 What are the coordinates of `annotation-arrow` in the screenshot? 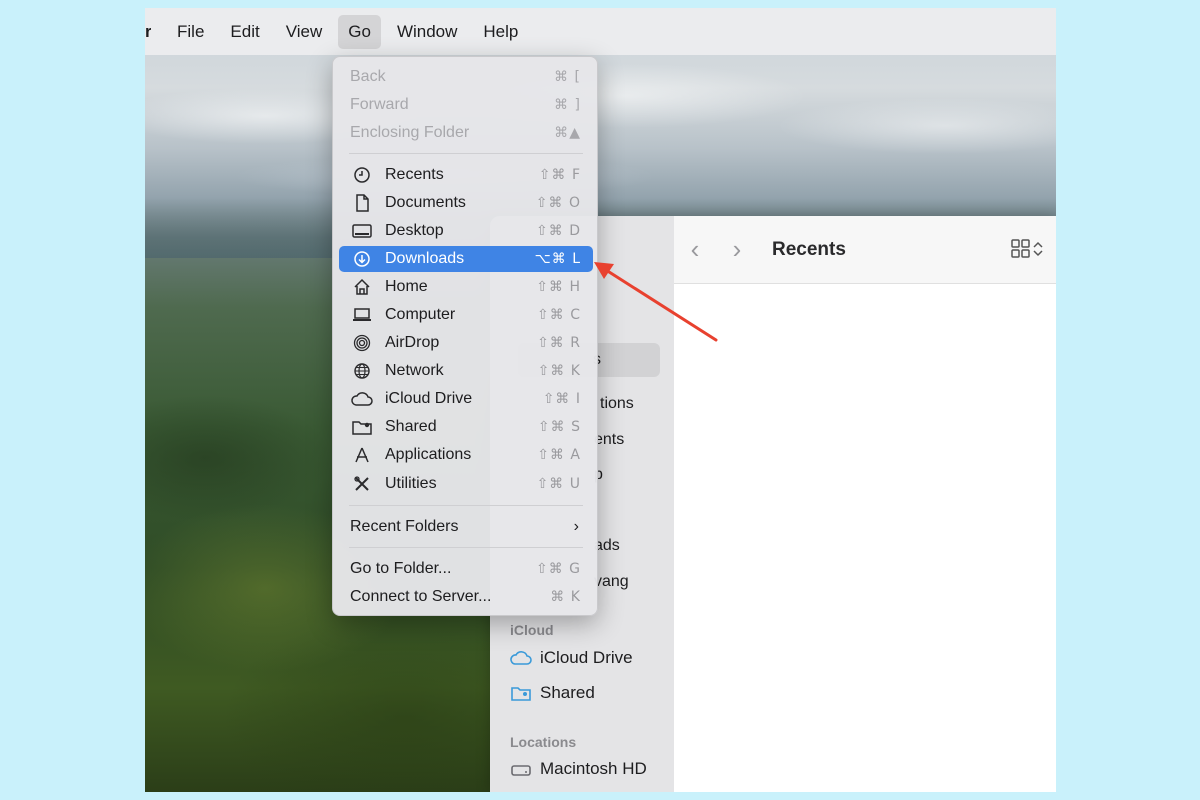 It's located at (656, 302).